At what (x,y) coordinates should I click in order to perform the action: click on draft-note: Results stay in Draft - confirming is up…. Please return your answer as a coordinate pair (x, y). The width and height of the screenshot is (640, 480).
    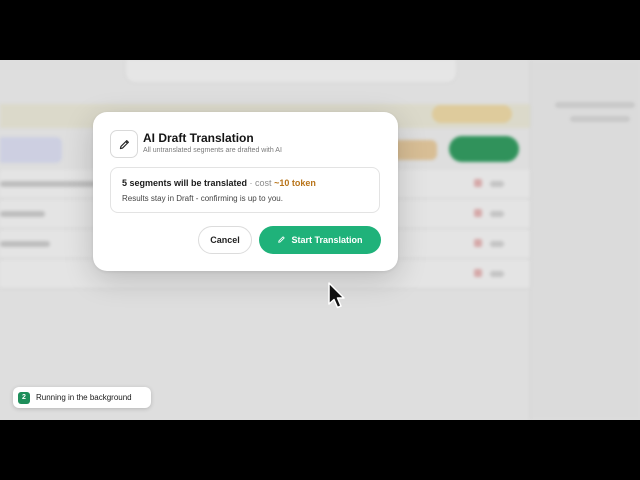
    Looking at the image, I should click on (202, 198).